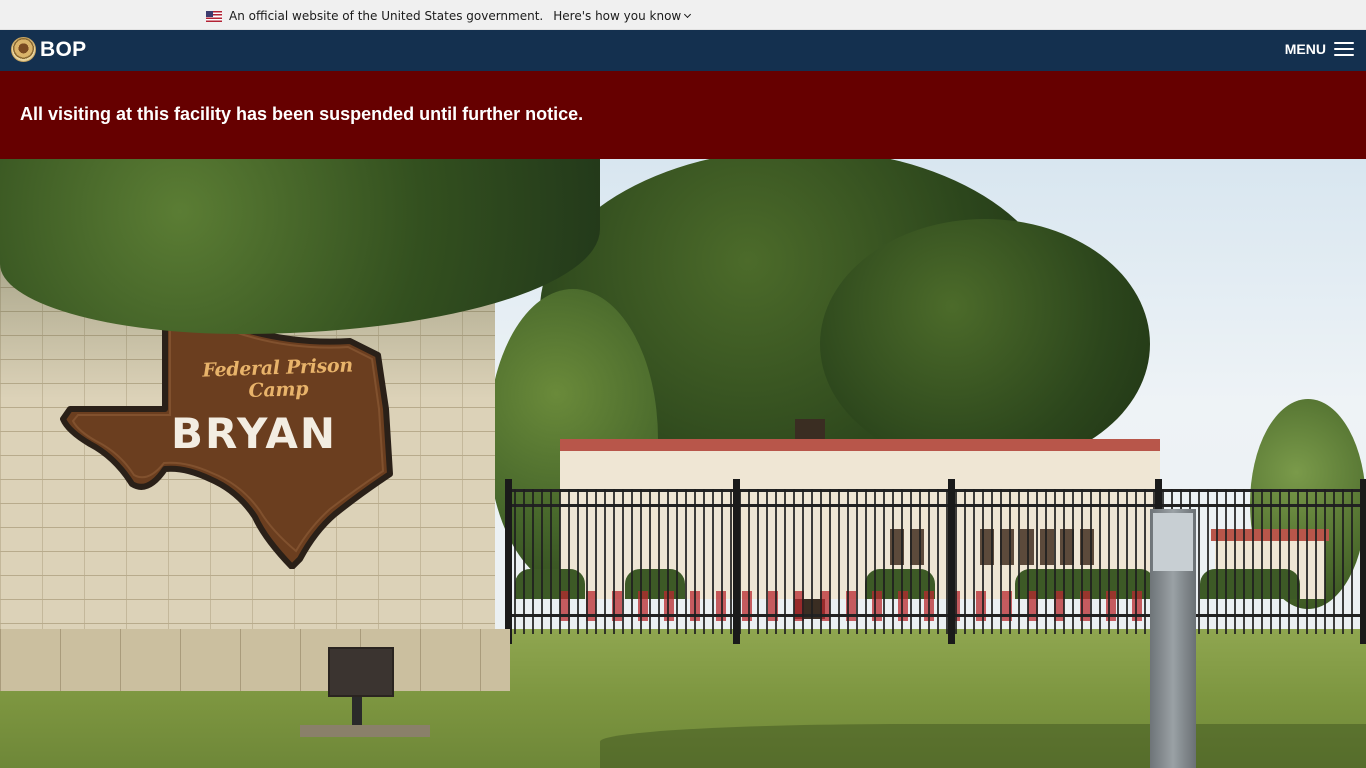 This screenshot has height=768, width=1366. What do you see at coordinates (1305, 49) in the screenshot?
I see `menu-label: MENU` at bounding box center [1305, 49].